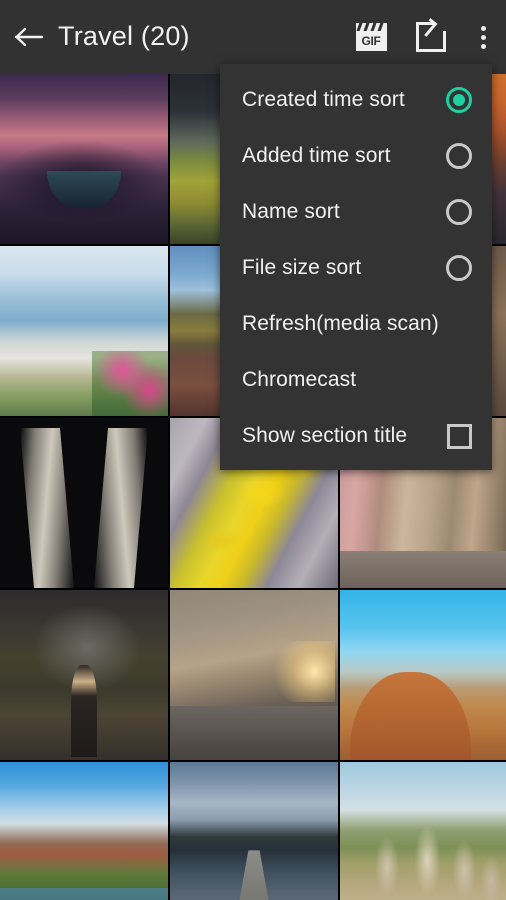 This screenshot has width=506, height=900. What do you see at coordinates (325, 435) in the screenshot?
I see `menu-item-label: Show section title` at bounding box center [325, 435].